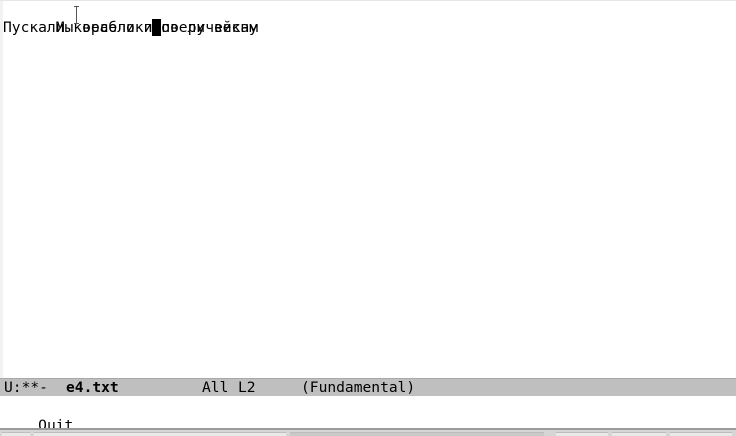 Image resolution: width=736 pixels, height=436 pixels. Describe the element at coordinates (130, 28) in the screenshot. I see `buffer-line-2: Пускали кораблики по ручейкам` at that location.